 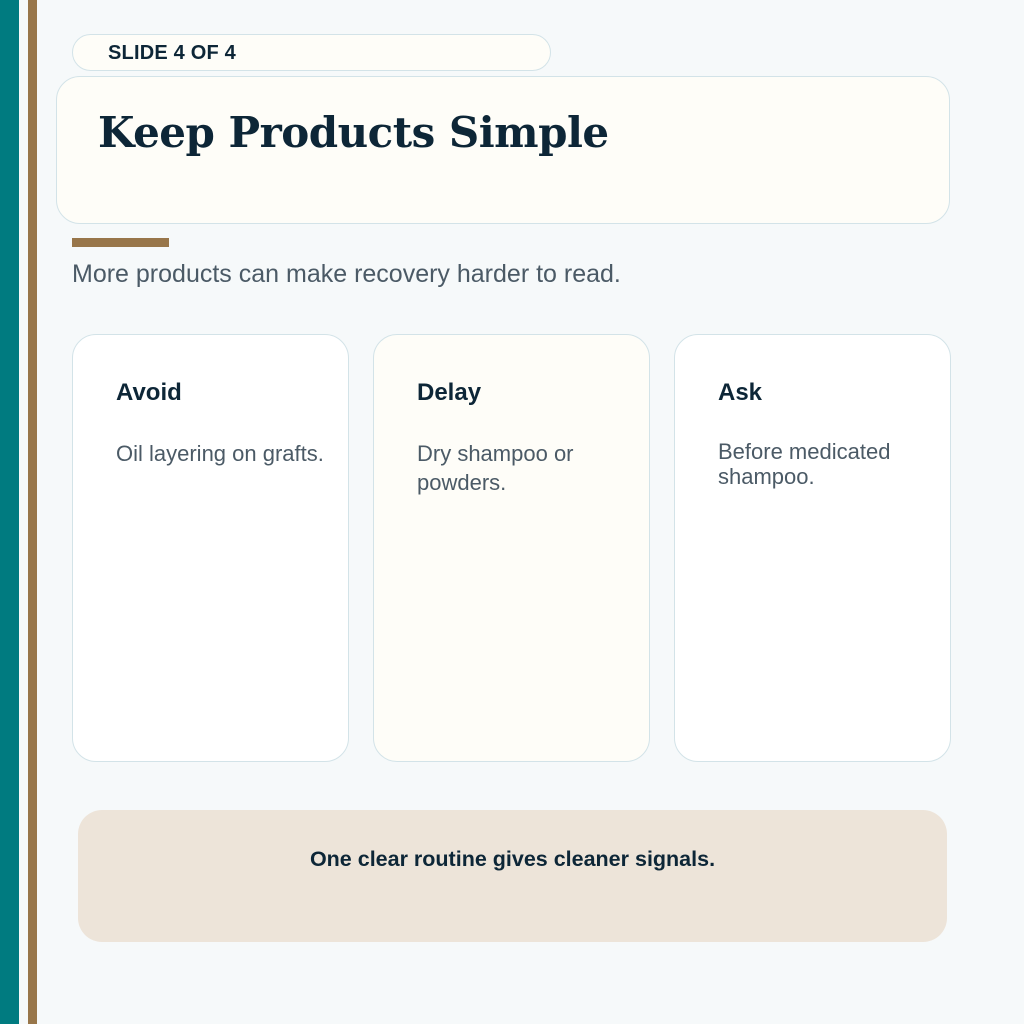 What do you see at coordinates (353, 132) in the screenshot?
I see `page-title: Keep Products Simple` at bounding box center [353, 132].